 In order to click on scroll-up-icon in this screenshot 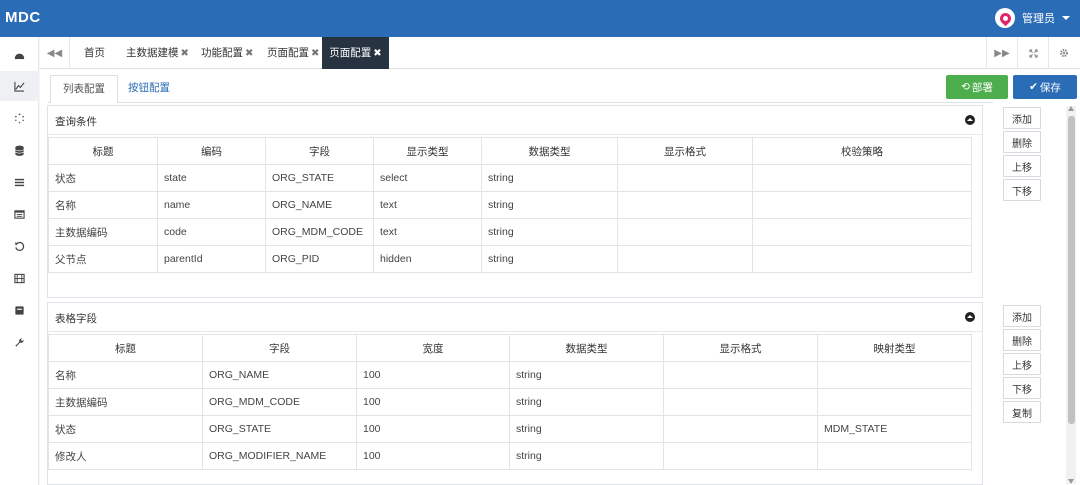, I will do `click(1071, 108)`.